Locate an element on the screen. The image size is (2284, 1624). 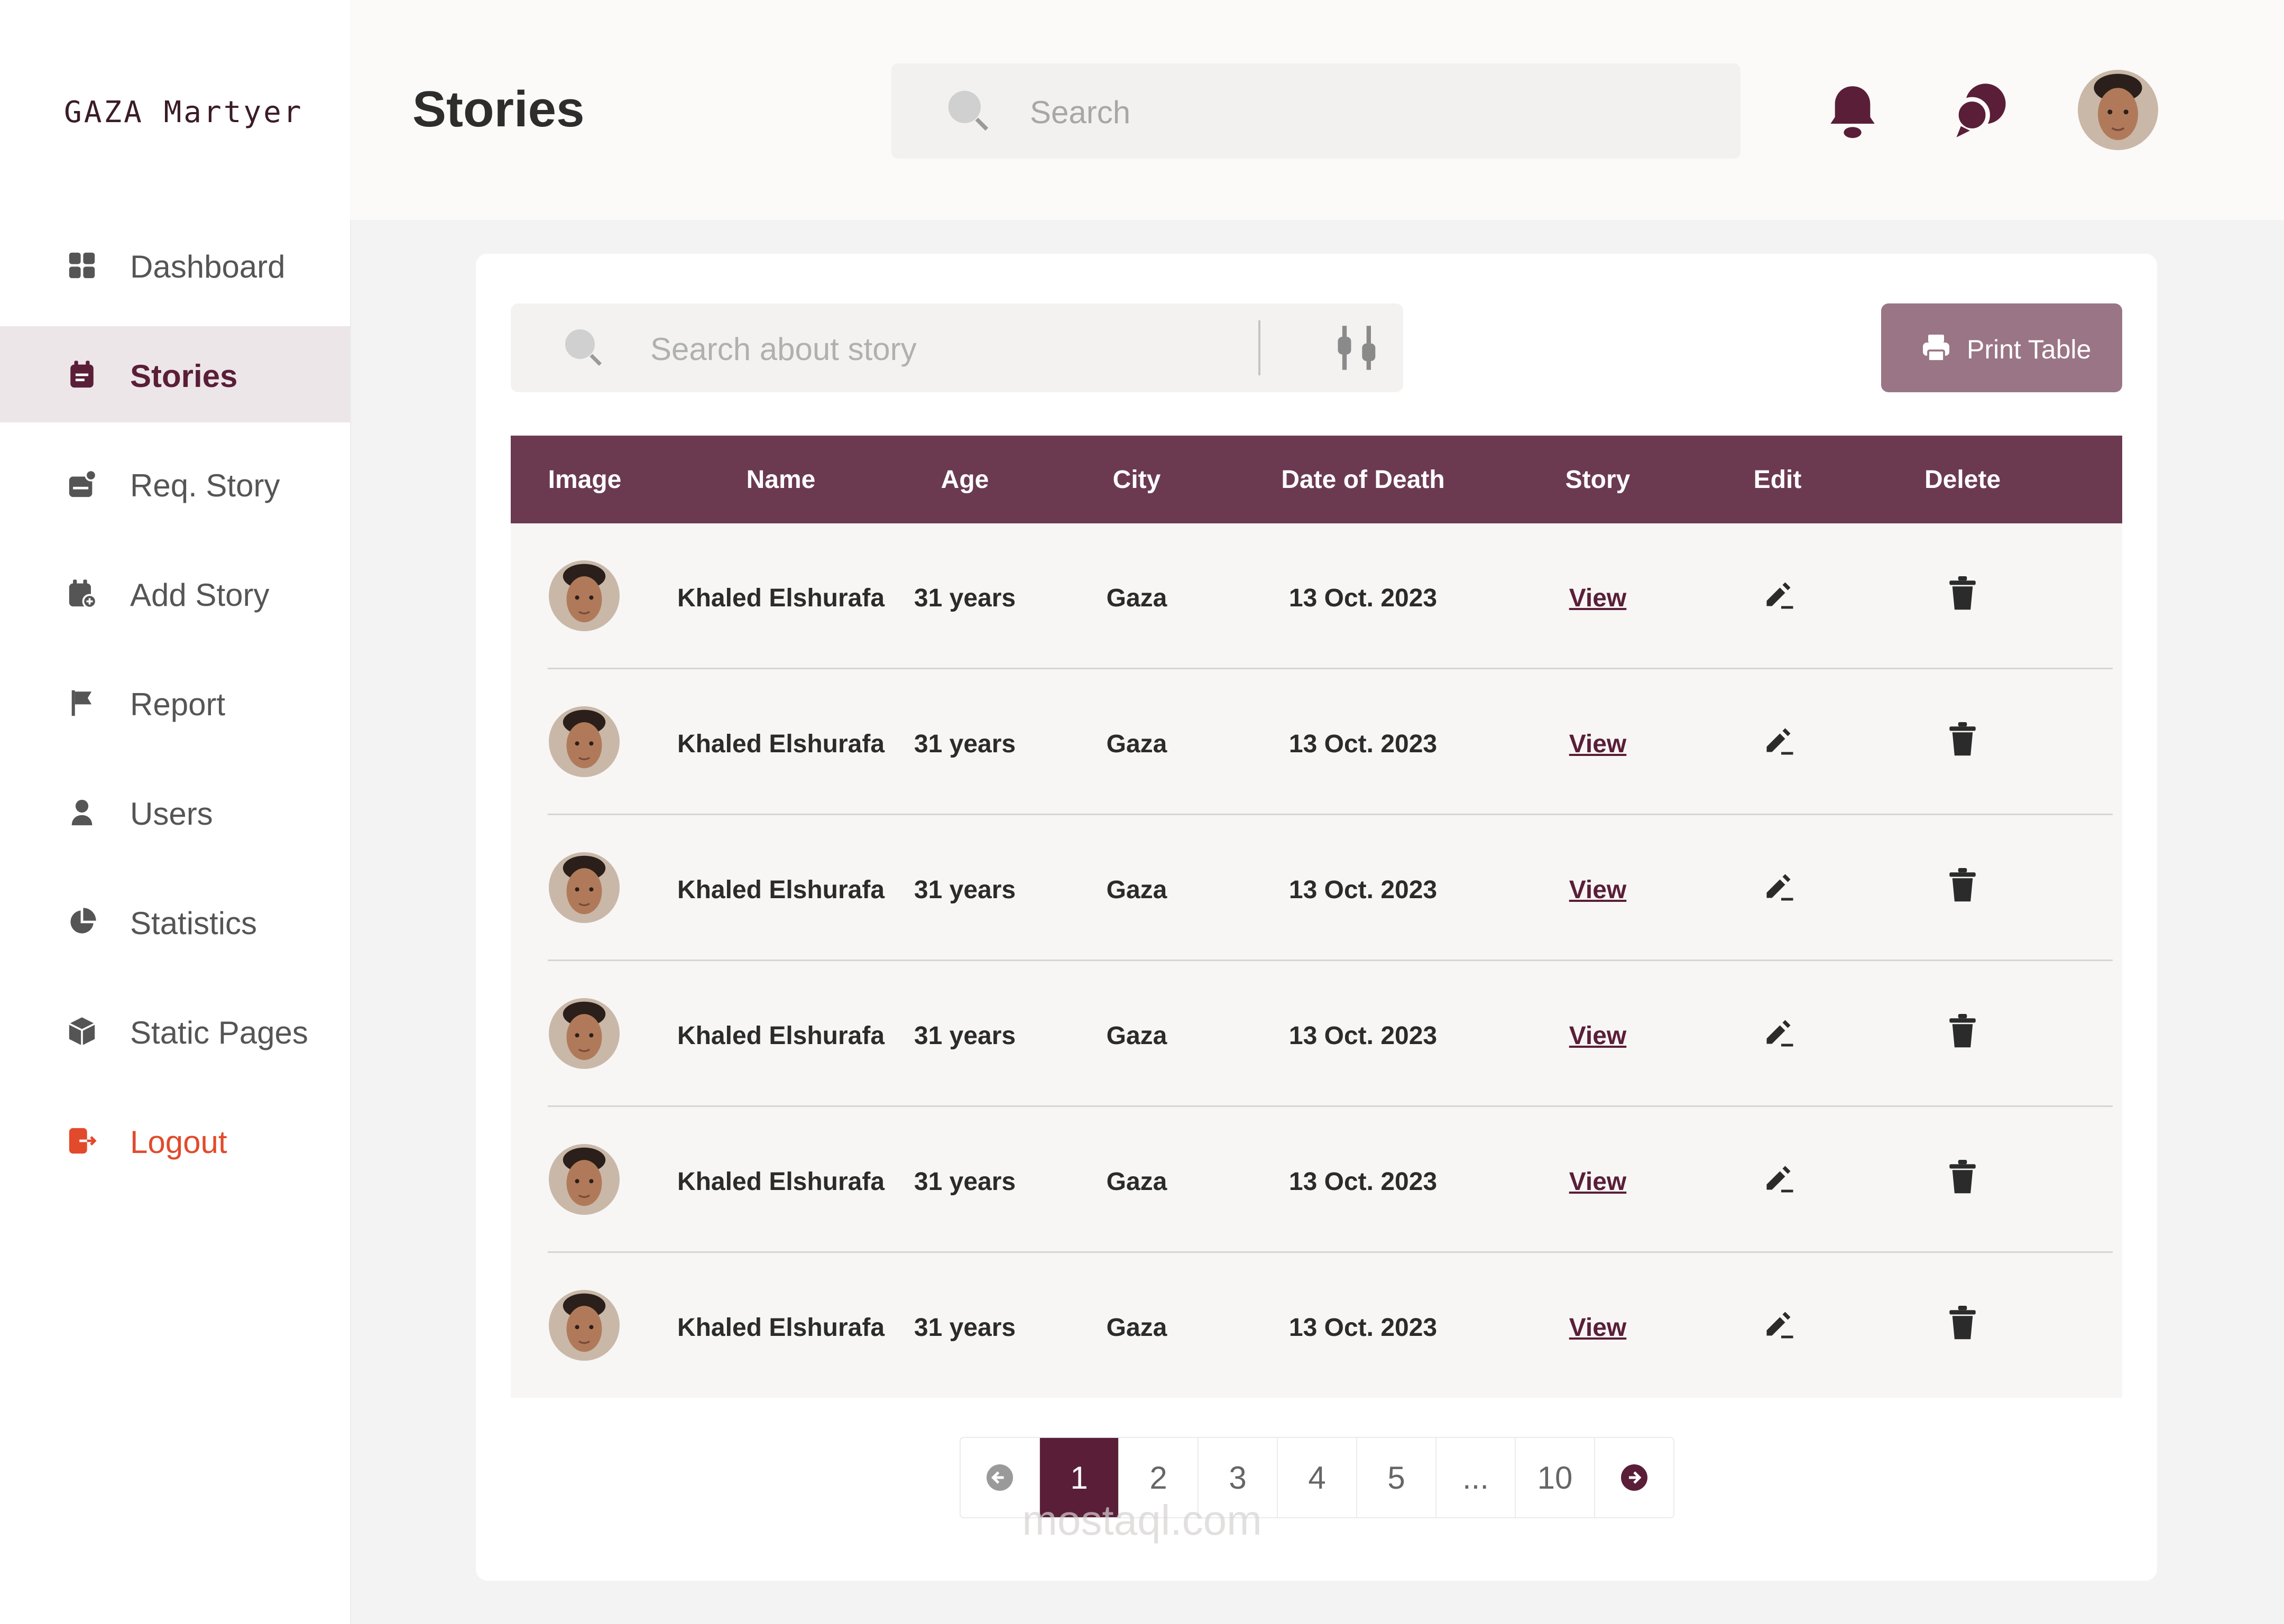
column-header-story: Story is located at coordinates (1598, 480).